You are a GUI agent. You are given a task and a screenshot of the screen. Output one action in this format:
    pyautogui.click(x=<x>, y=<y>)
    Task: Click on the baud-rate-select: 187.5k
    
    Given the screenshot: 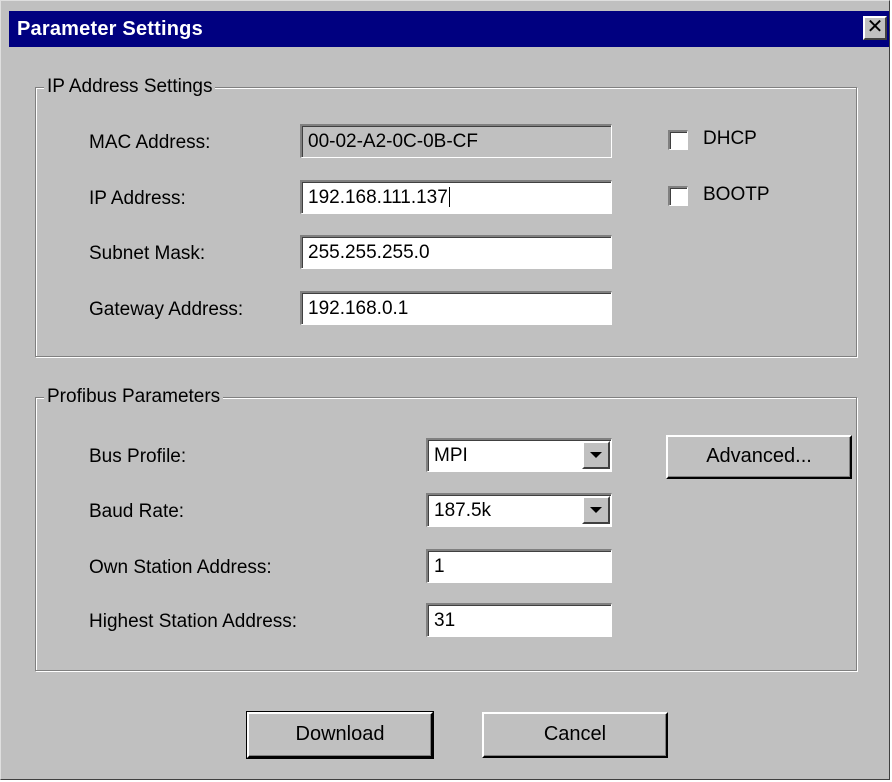 What is the action you would take?
    pyautogui.click(x=519, y=510)
    